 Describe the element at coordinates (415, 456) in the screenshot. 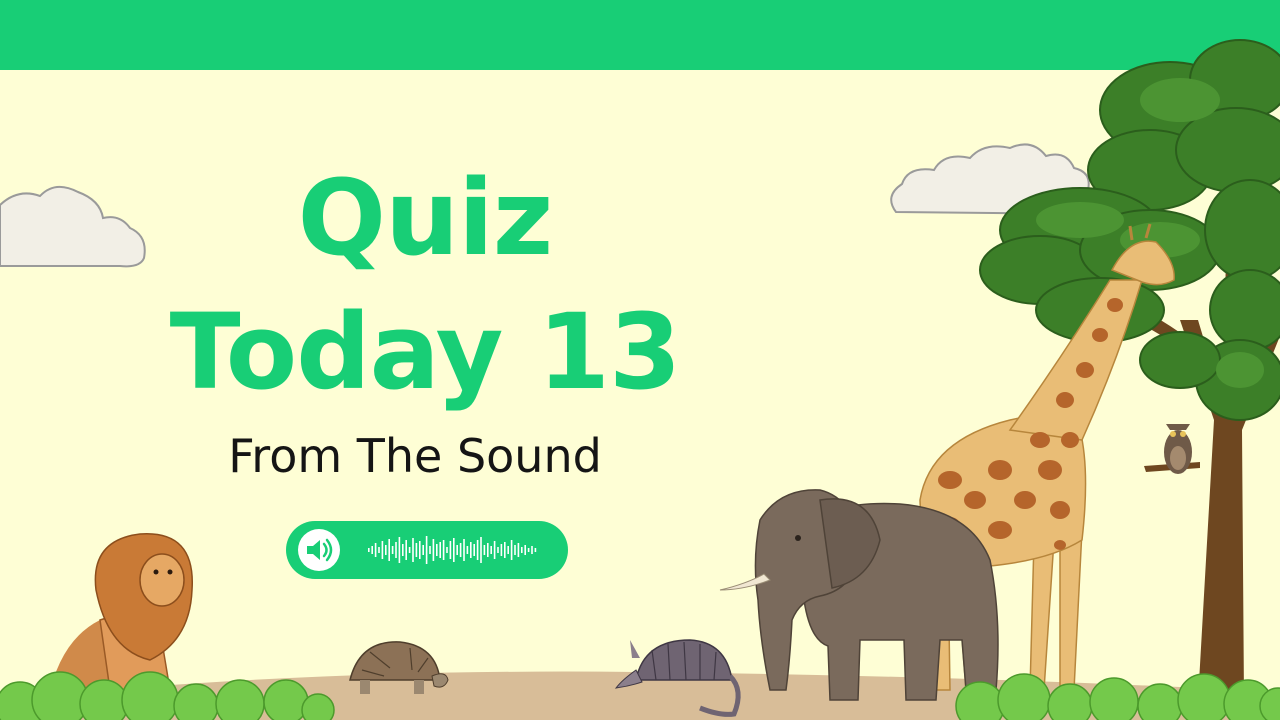

I see `subtitle: From The Sound` at that location.